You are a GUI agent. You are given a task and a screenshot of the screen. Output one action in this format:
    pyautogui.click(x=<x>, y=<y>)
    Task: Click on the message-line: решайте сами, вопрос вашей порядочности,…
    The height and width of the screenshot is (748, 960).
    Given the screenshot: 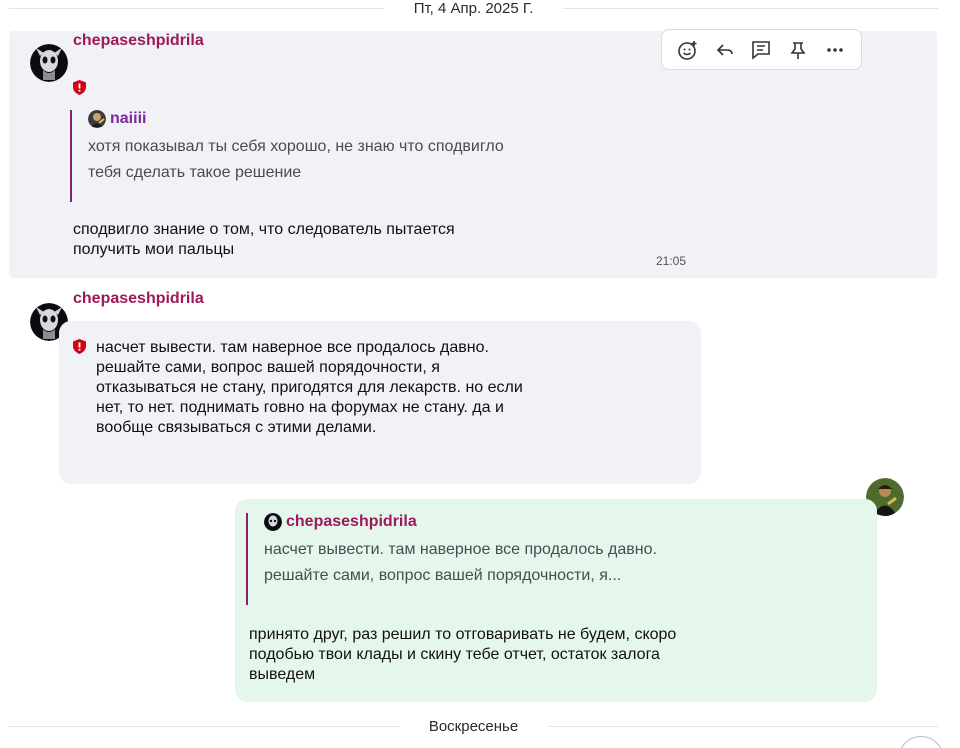 What is the action you would take?
    pyautogui.click(x=268, y=367)
    